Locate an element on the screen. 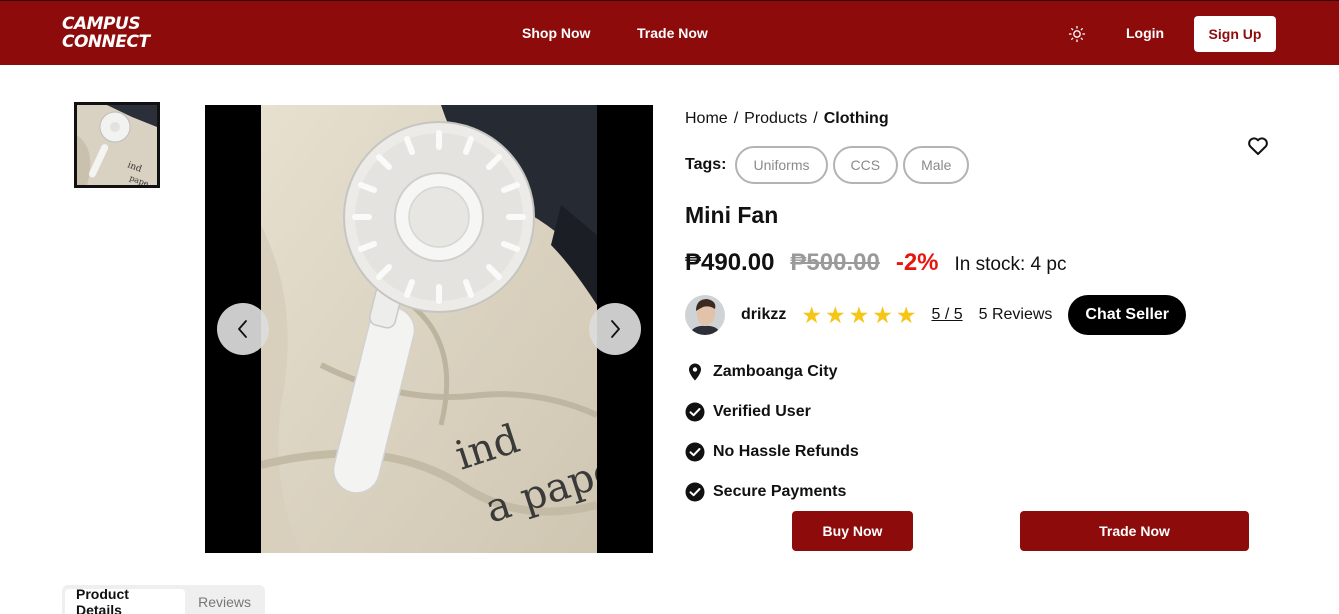 The height and width of the screenshot is (614, 1339). breadcrumb: Home / Products / Clothing is located at coordinates (787, 119).